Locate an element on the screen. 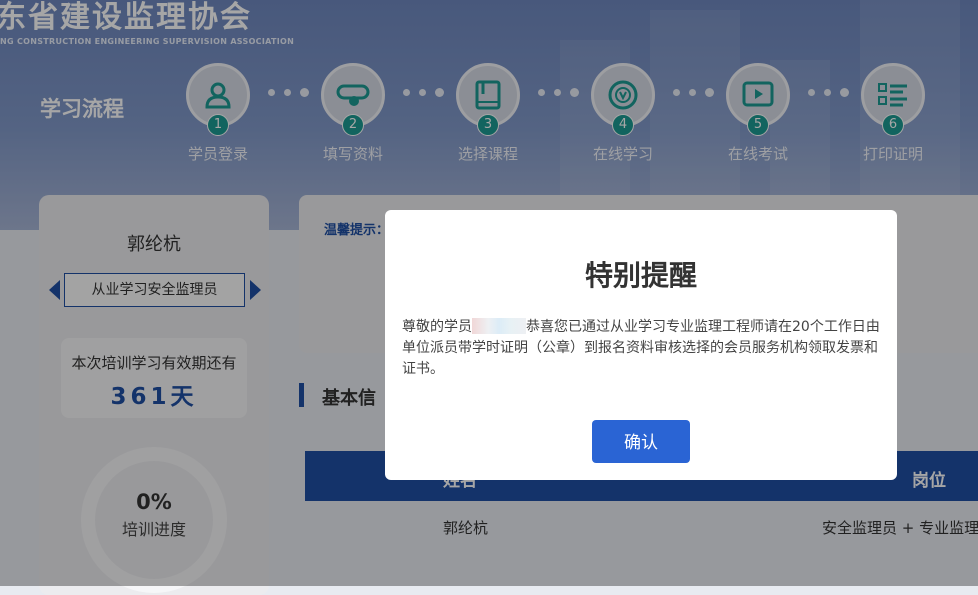 The image size is (978, 595). message-prefix: 尊敬的学员 is located at coordinates (437, 327).